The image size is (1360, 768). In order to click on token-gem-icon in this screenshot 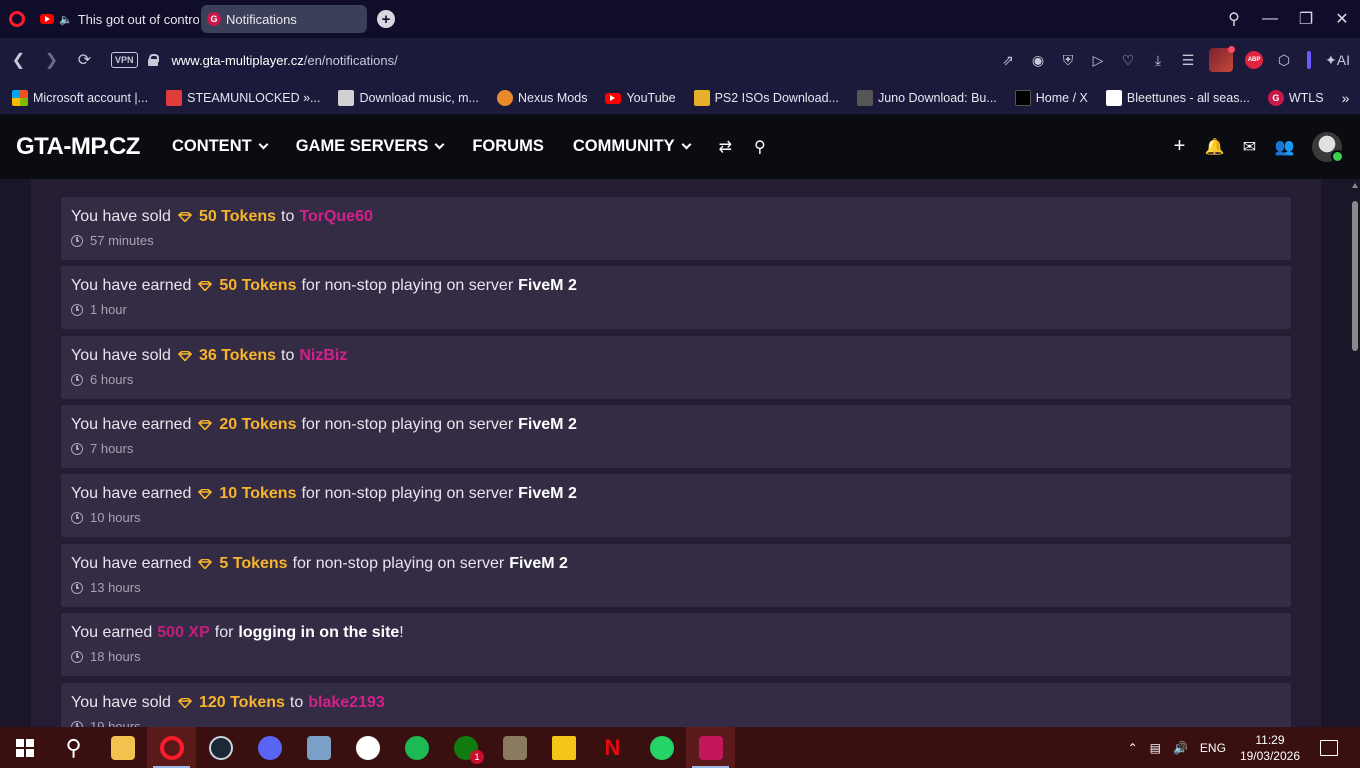, I will do `click(184, 217)`.